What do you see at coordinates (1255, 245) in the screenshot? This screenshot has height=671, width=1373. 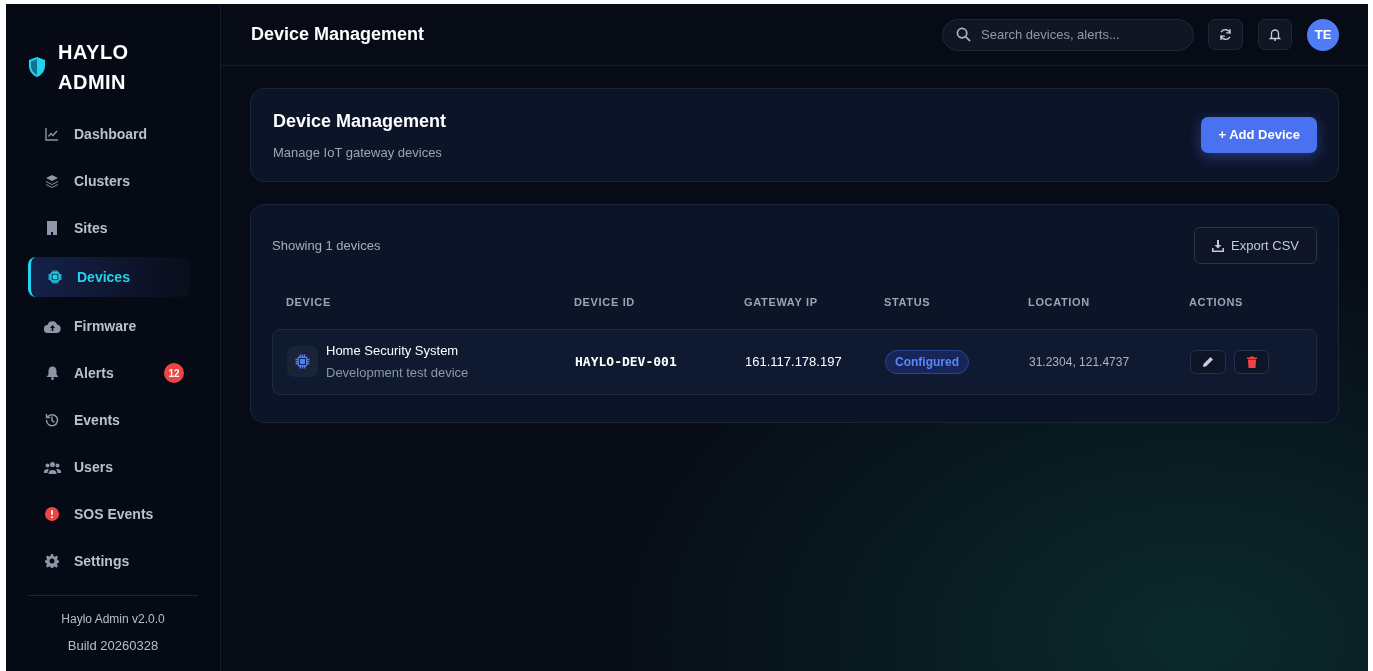 I see `export-csv-button: Export CSV` at bounding box center [1255, 245].